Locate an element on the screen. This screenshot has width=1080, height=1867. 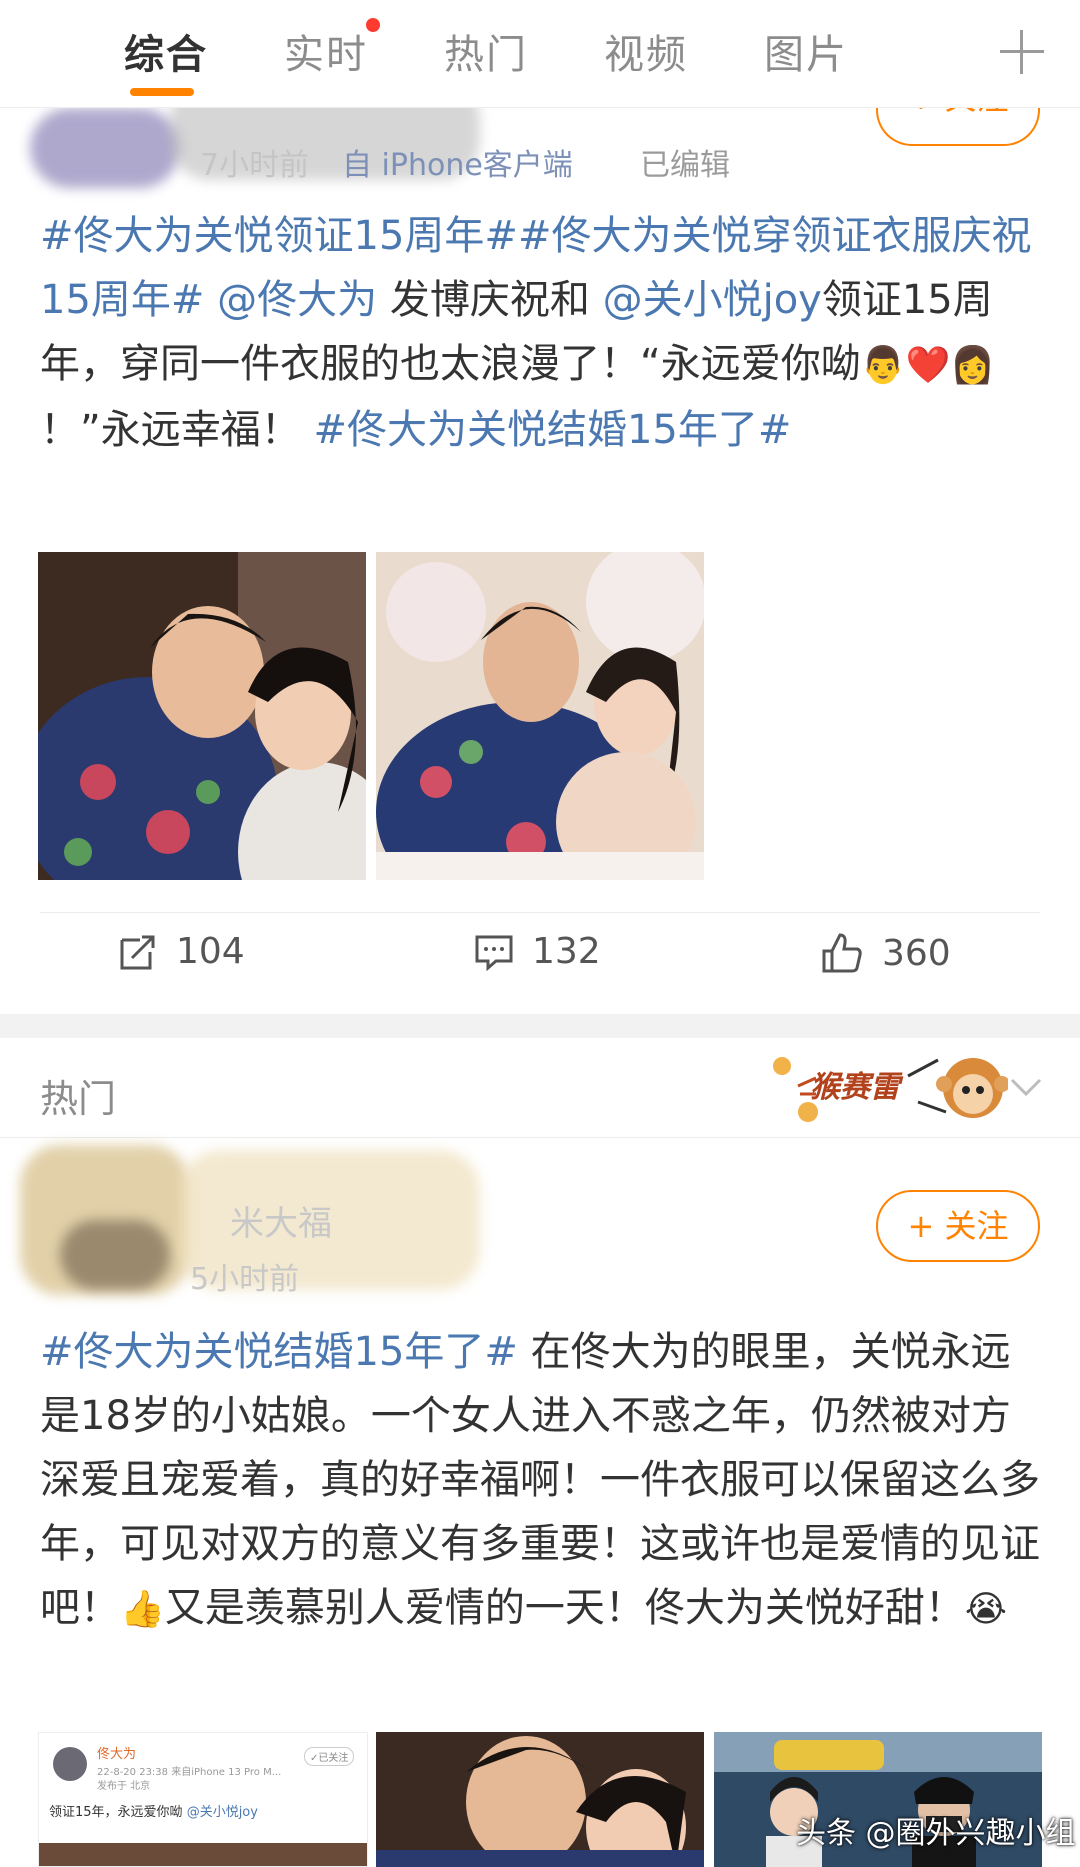
edited-label: 已编辑 is located at coordinates (685, 165).